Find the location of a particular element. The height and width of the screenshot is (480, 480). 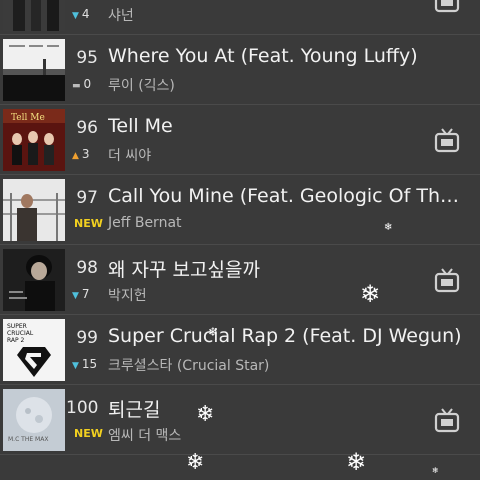

album-art-text: CRUCIAL is located at coordinates (20, 333).